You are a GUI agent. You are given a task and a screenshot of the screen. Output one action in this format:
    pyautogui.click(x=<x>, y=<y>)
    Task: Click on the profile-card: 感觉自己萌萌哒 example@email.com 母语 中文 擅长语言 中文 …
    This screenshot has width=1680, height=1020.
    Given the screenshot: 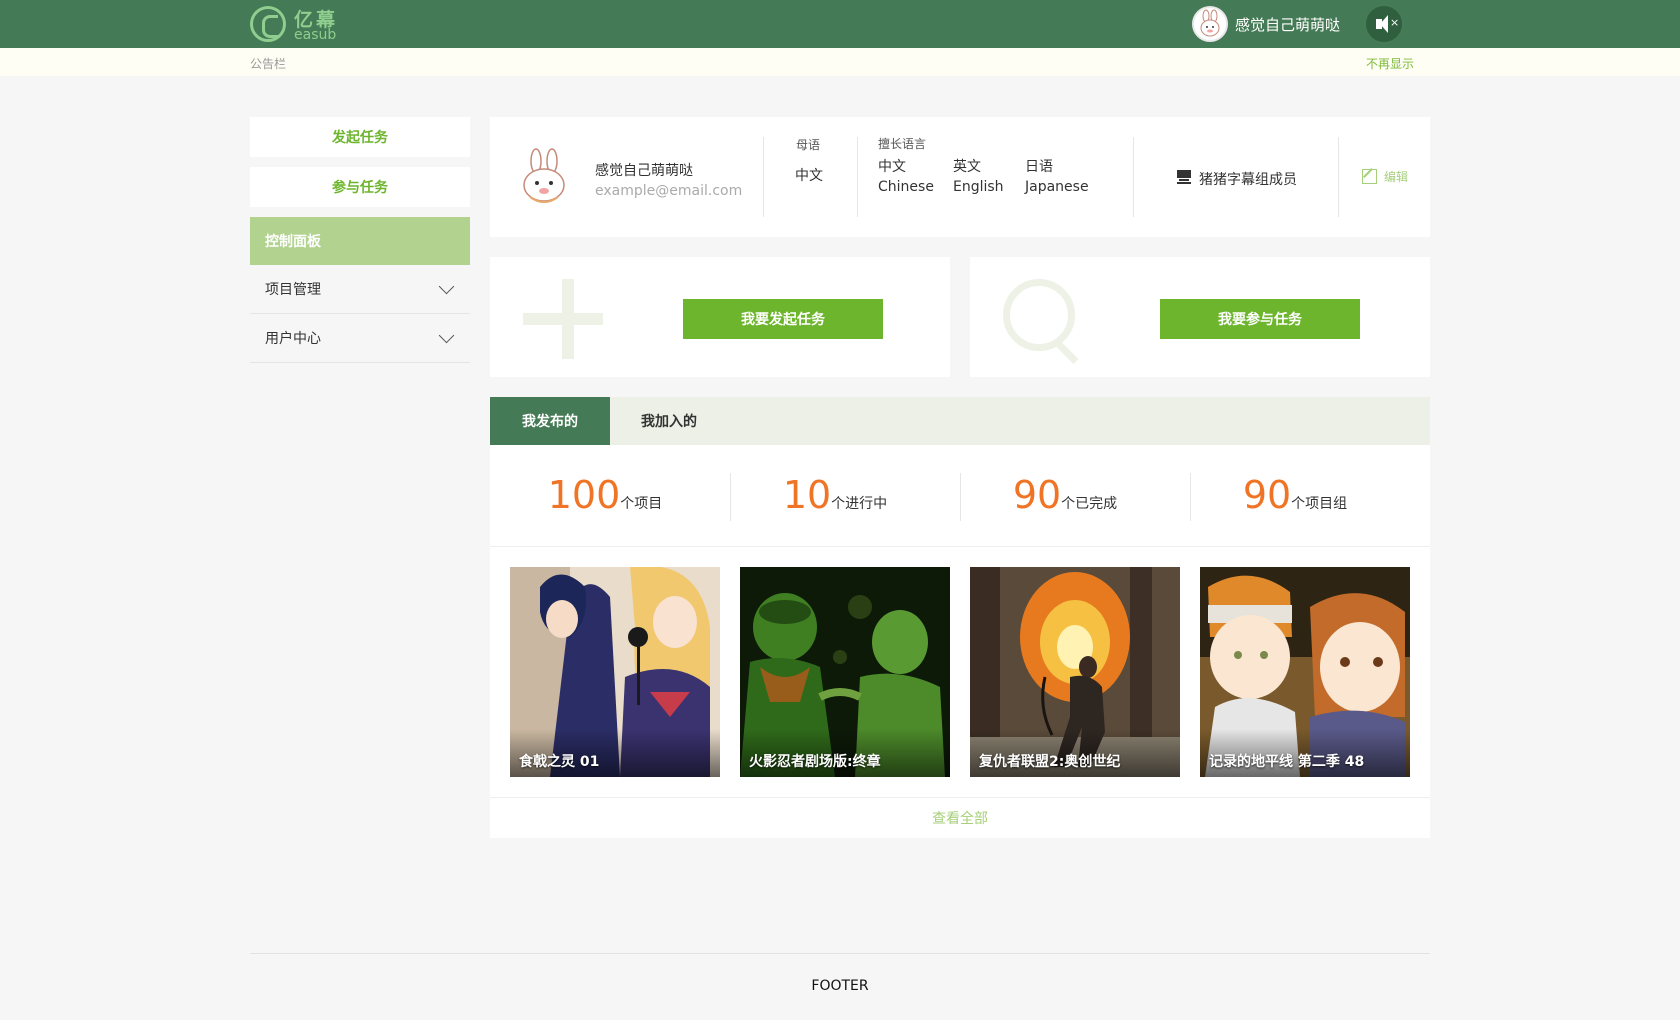 What is the action you would take?
    pyautogui.click(x=960, y=177)
    